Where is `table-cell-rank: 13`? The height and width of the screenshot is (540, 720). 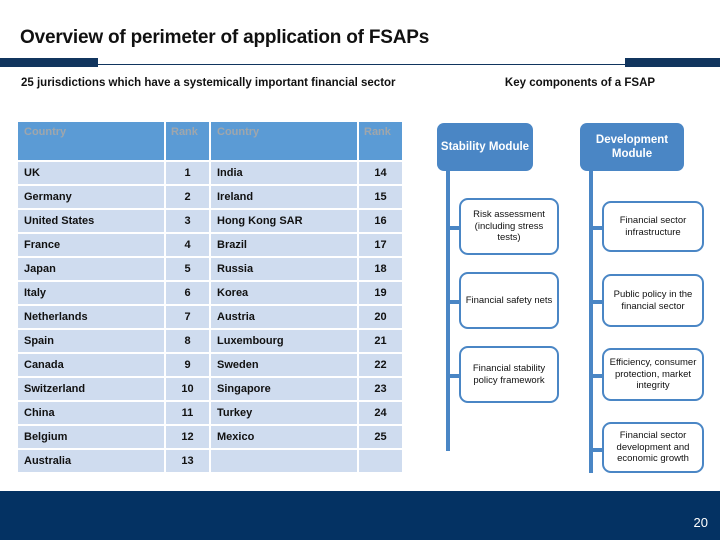
table-cell-rank: 13 is located at coordinates (187, 461).